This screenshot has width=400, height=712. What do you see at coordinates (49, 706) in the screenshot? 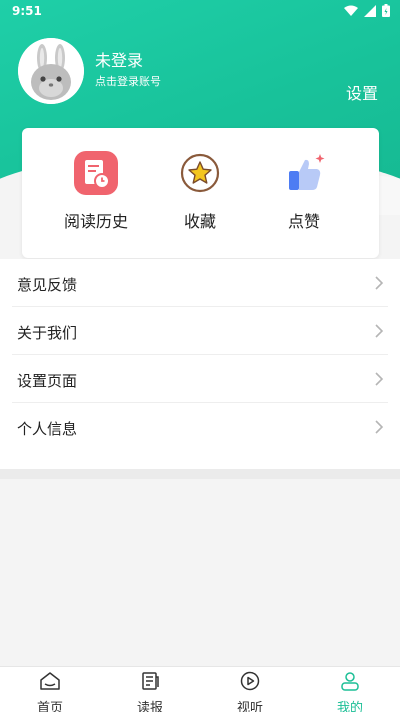
I see `tab-label: 首页` at bounding box center [49, 706].